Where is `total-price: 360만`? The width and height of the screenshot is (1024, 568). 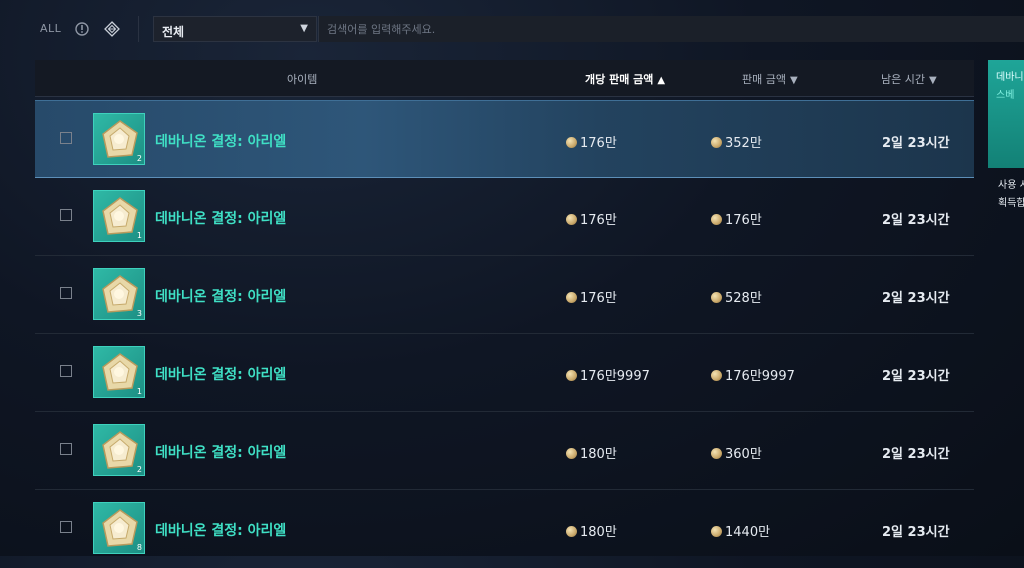 total-price: 360만 is located at coordinates (736, 452).